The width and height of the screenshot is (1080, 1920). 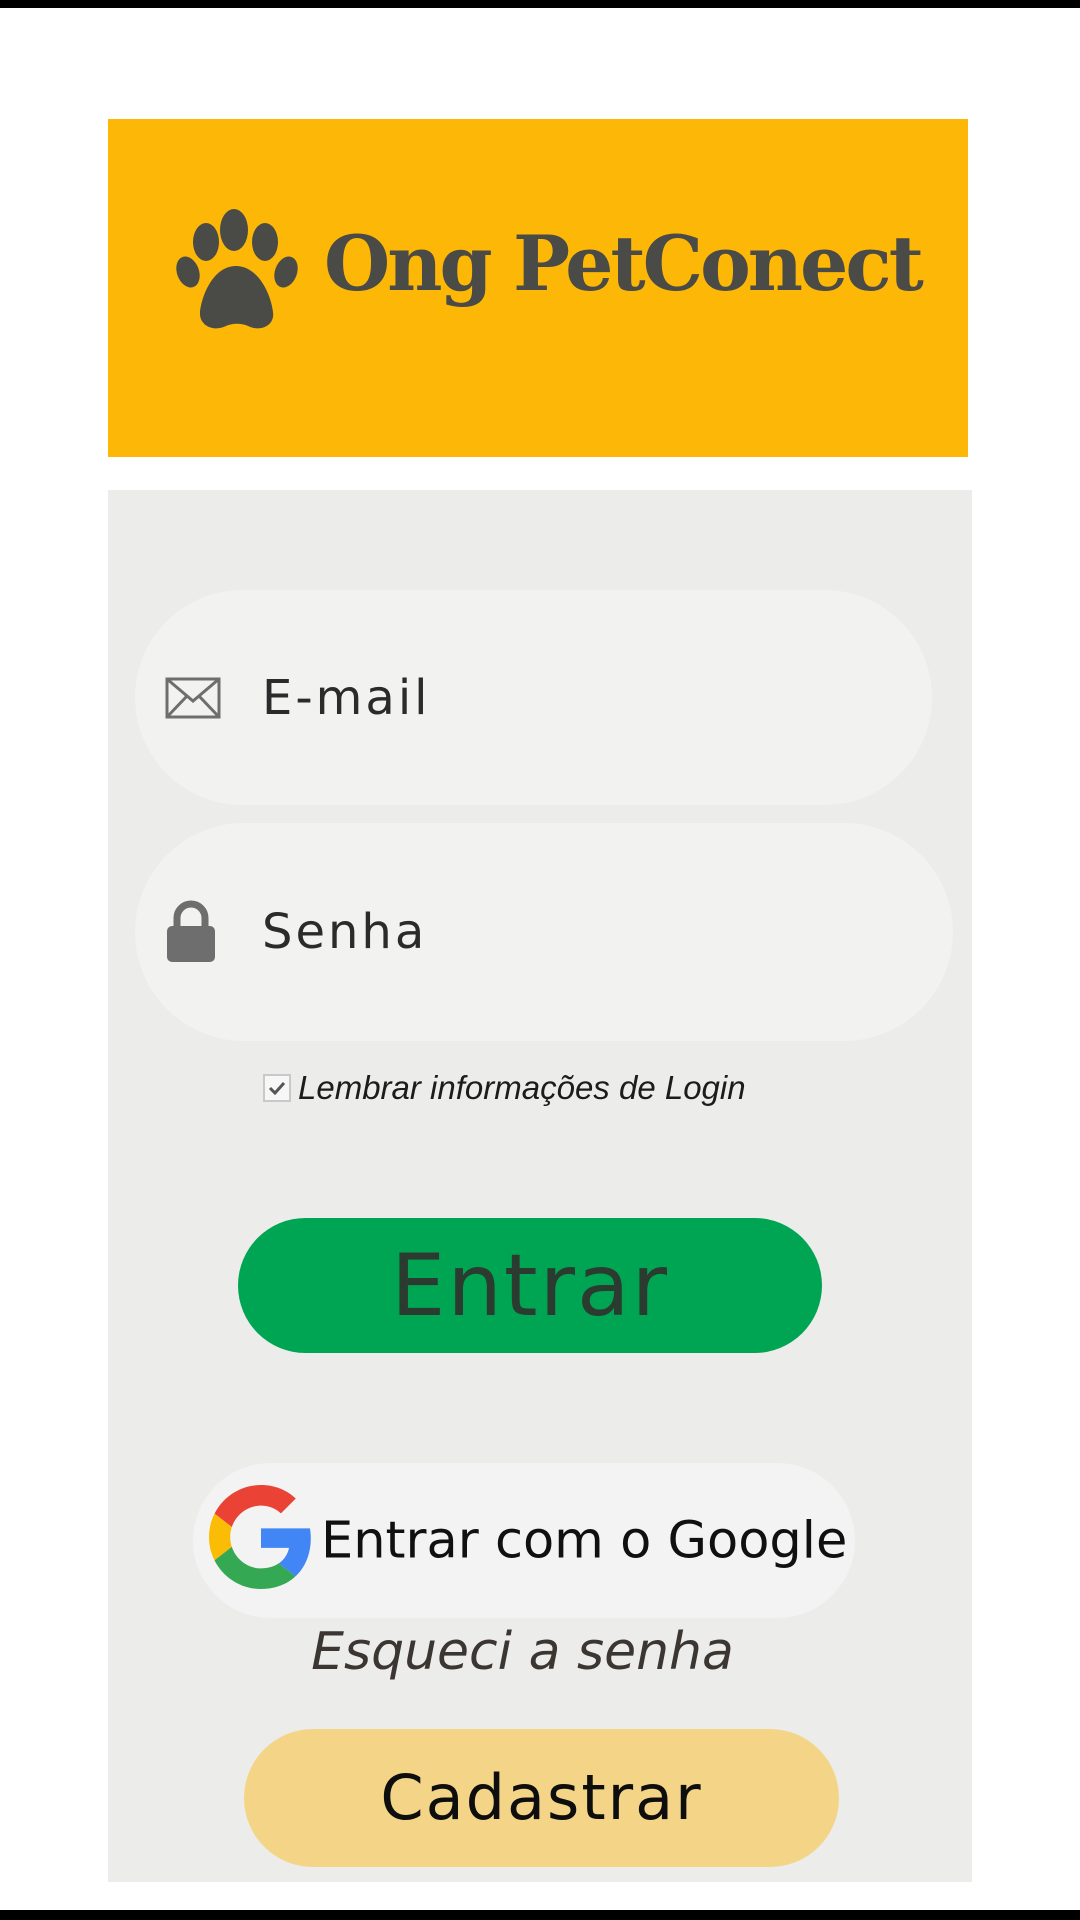 I want to click on enter-label: Entrar, so click(x=530, y=1285).